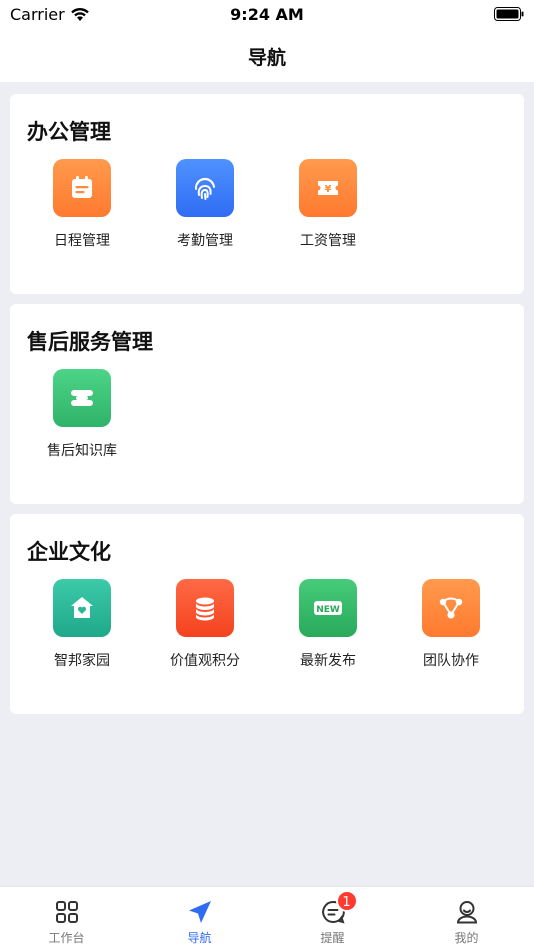 Image resolution: width=534 pixels, height=950 pixels. I want to click on grid-item-latest-release: NEW 最新发布, so click(328, 629).